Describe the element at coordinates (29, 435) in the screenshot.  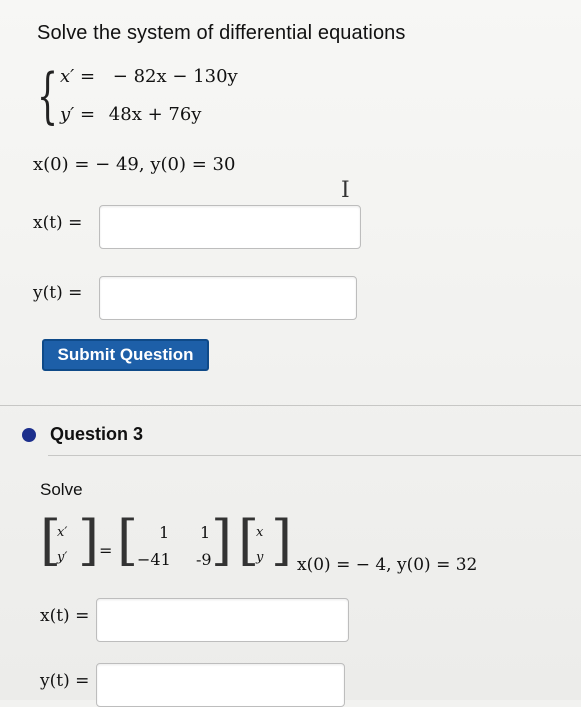
I see `question-status-dot-icon` at that location.